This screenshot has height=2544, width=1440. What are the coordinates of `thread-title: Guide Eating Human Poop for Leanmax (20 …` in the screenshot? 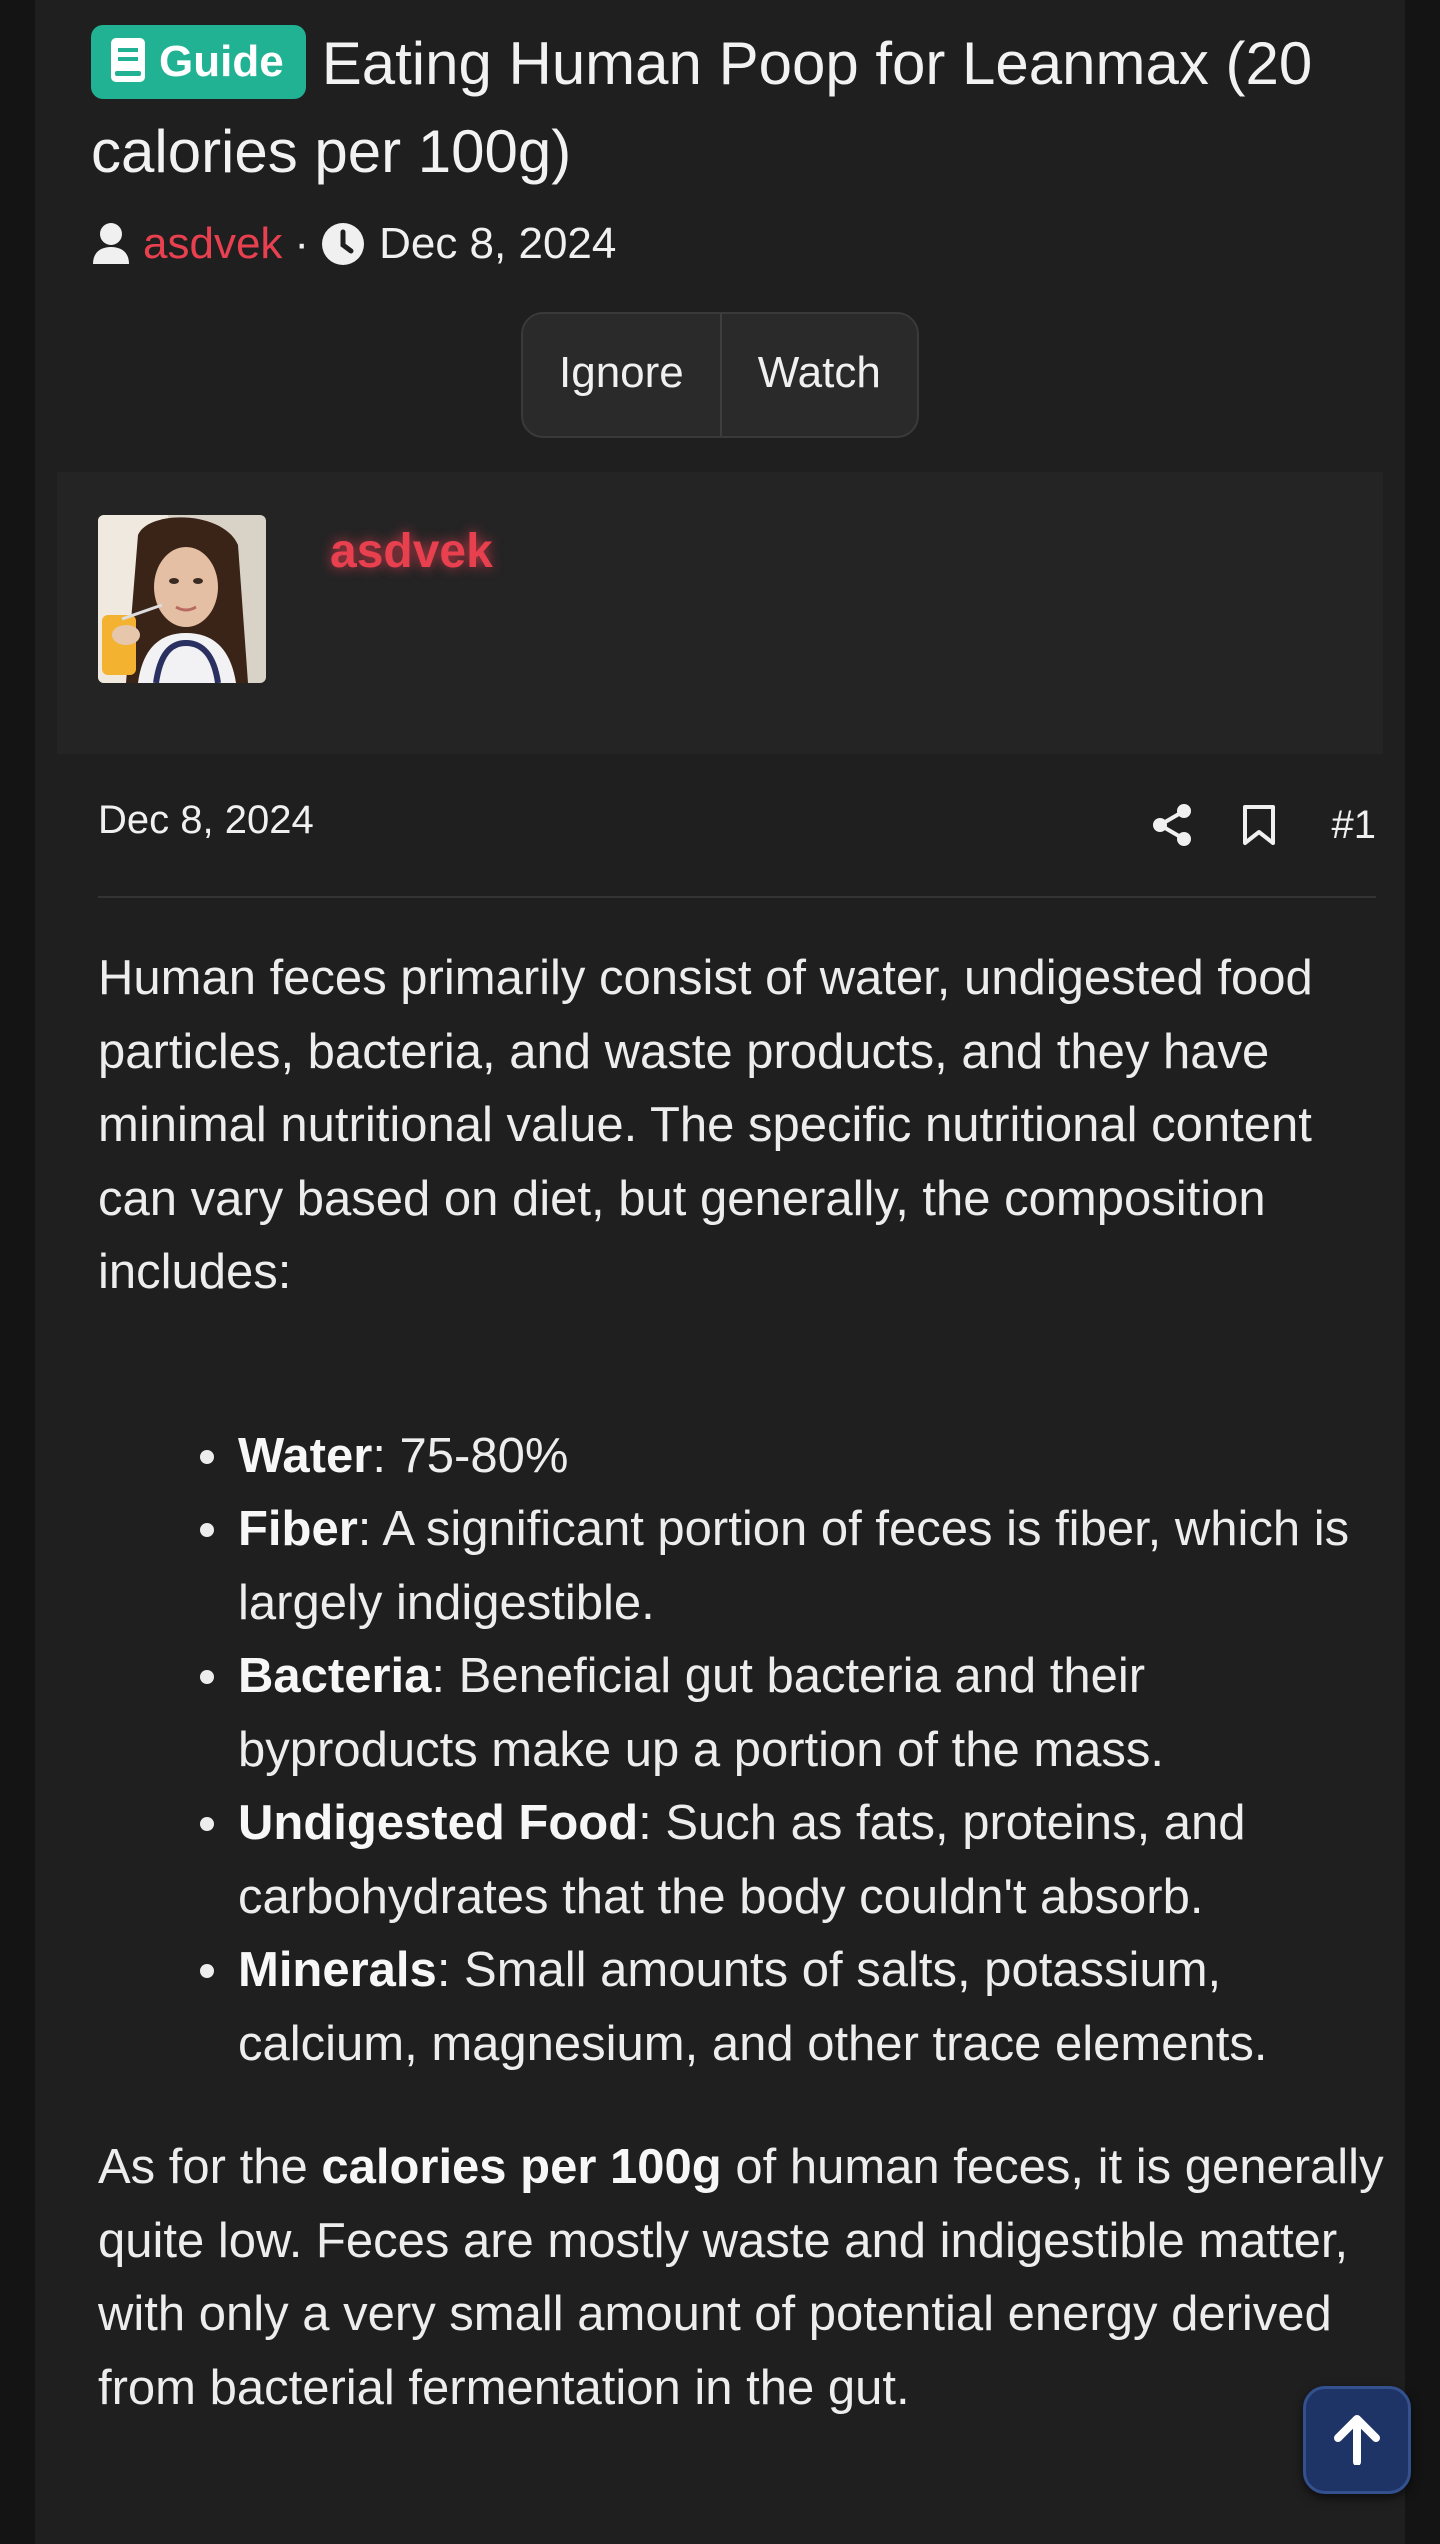 It's located at (731, 108).